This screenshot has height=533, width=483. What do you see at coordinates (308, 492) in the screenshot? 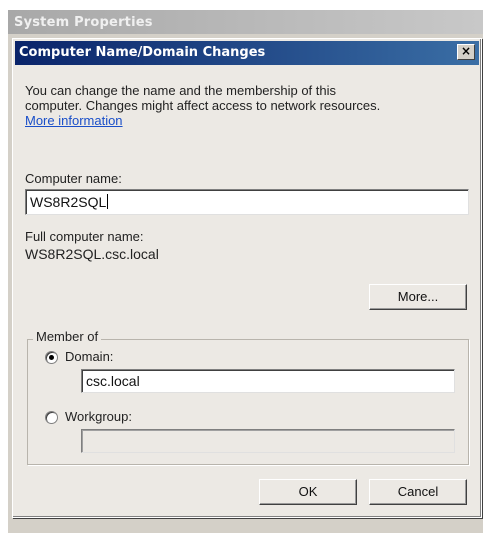
I see `ok-button: OK` at bounding box center [308, 492].